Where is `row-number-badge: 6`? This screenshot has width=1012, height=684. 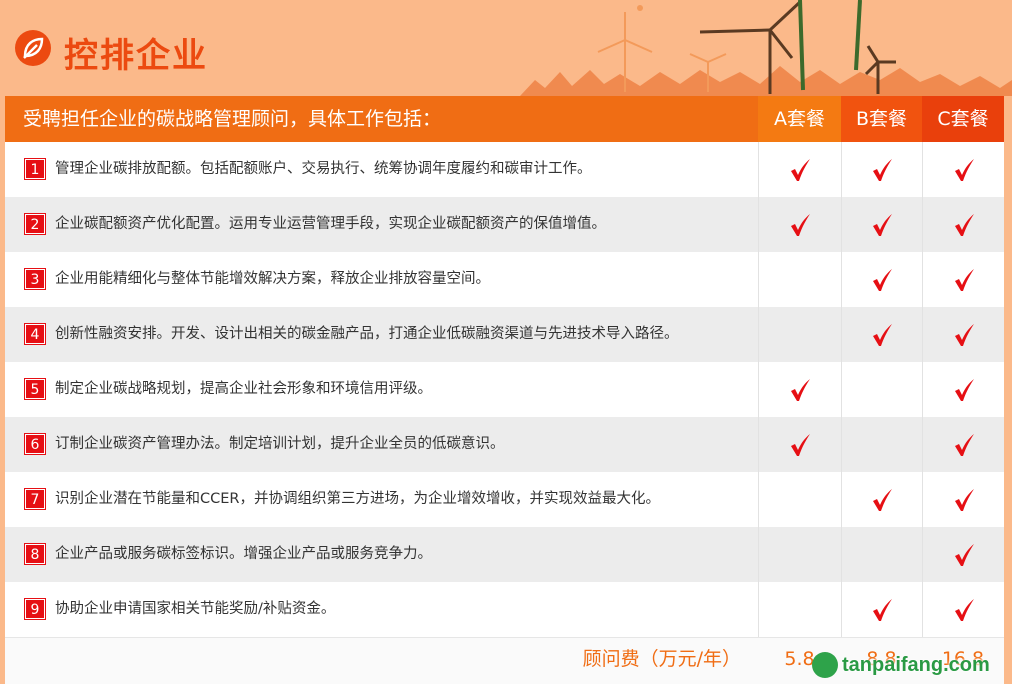 row-number-badge: 6 is located at coordinates (35, 444).